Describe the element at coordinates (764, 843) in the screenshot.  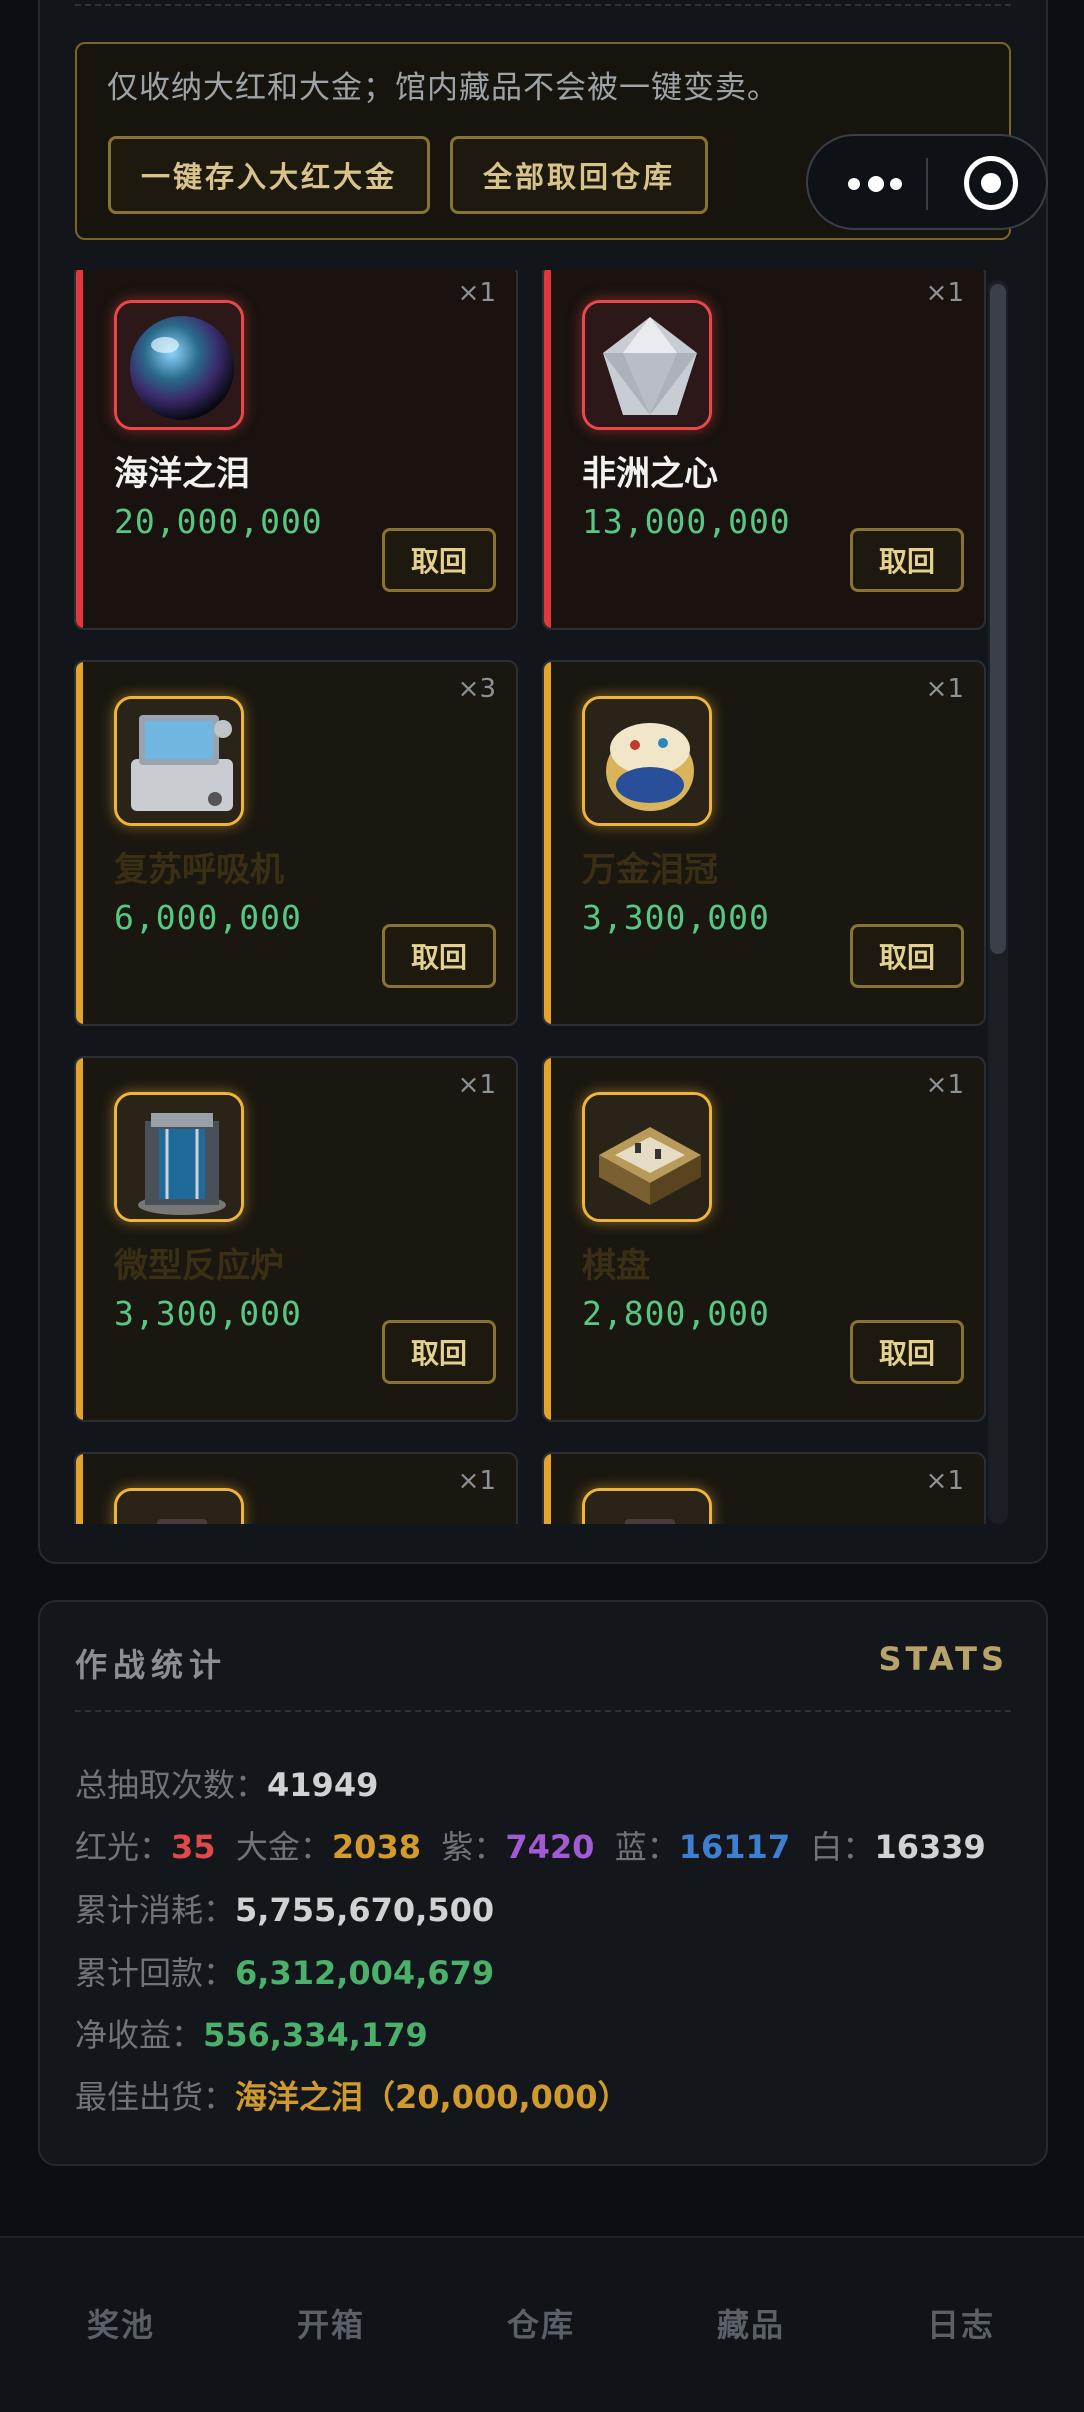
I see `collection-card: ×1 万金泪冠 3,300,000 取回` at that location.